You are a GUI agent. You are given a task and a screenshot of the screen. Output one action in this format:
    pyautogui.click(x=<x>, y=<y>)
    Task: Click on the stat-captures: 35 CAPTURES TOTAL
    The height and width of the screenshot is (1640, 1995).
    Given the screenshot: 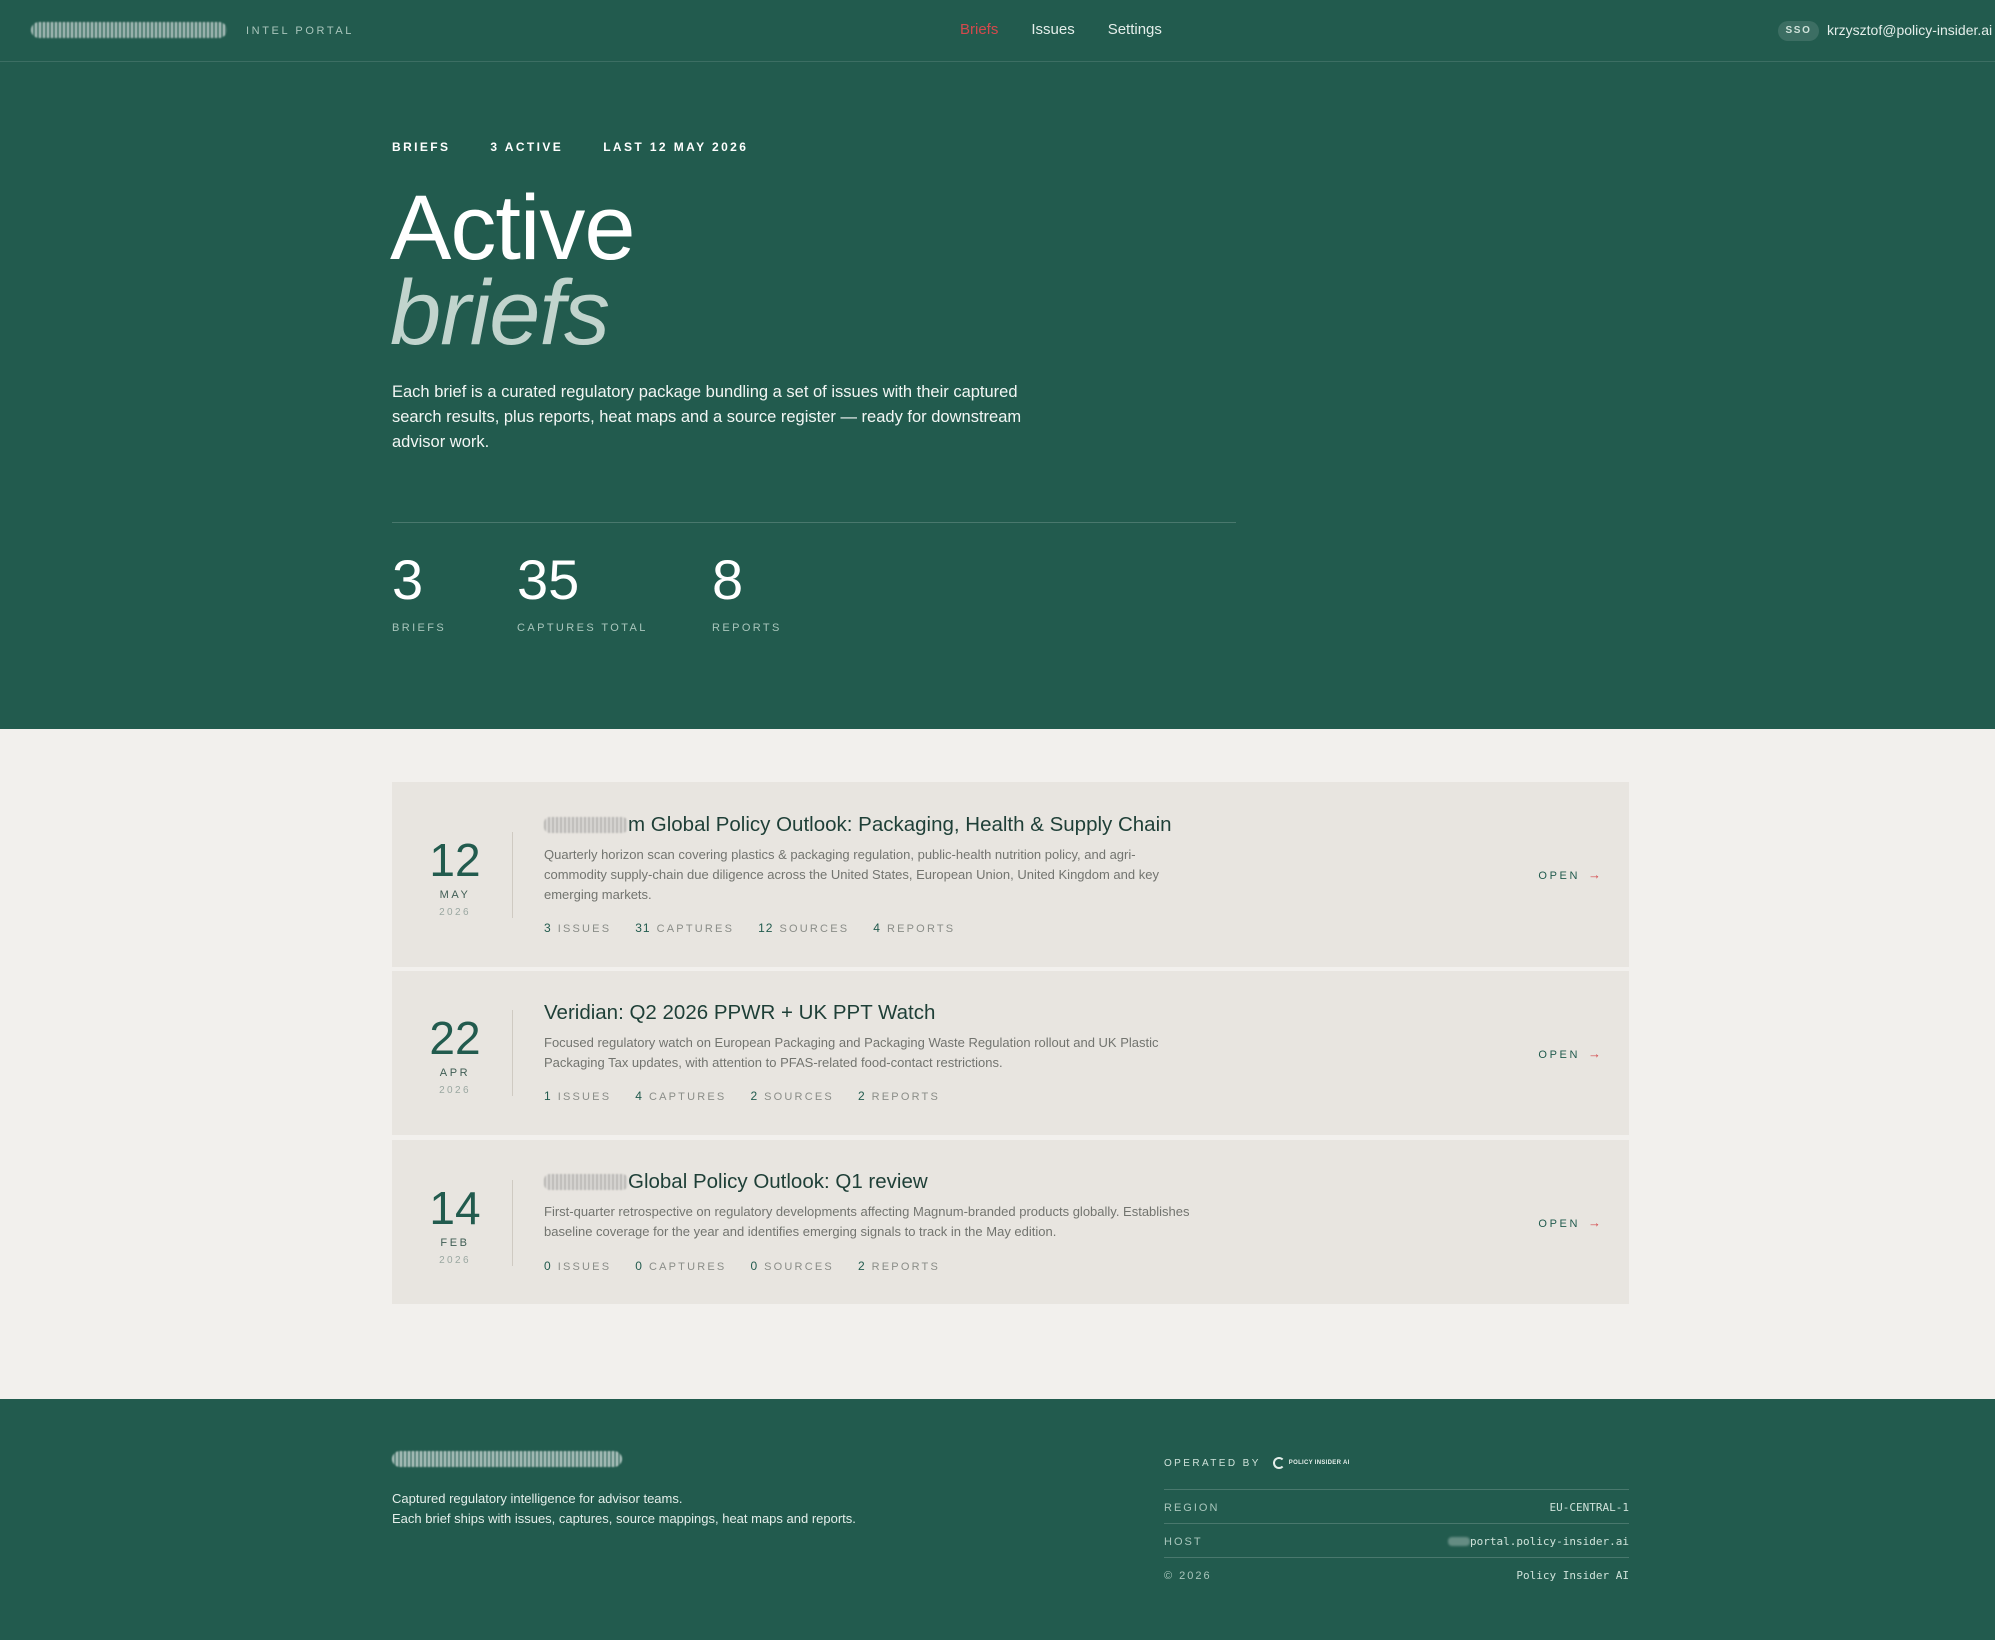 What is the action you would take?
    pyautogui.click(x=582, y=591)
    